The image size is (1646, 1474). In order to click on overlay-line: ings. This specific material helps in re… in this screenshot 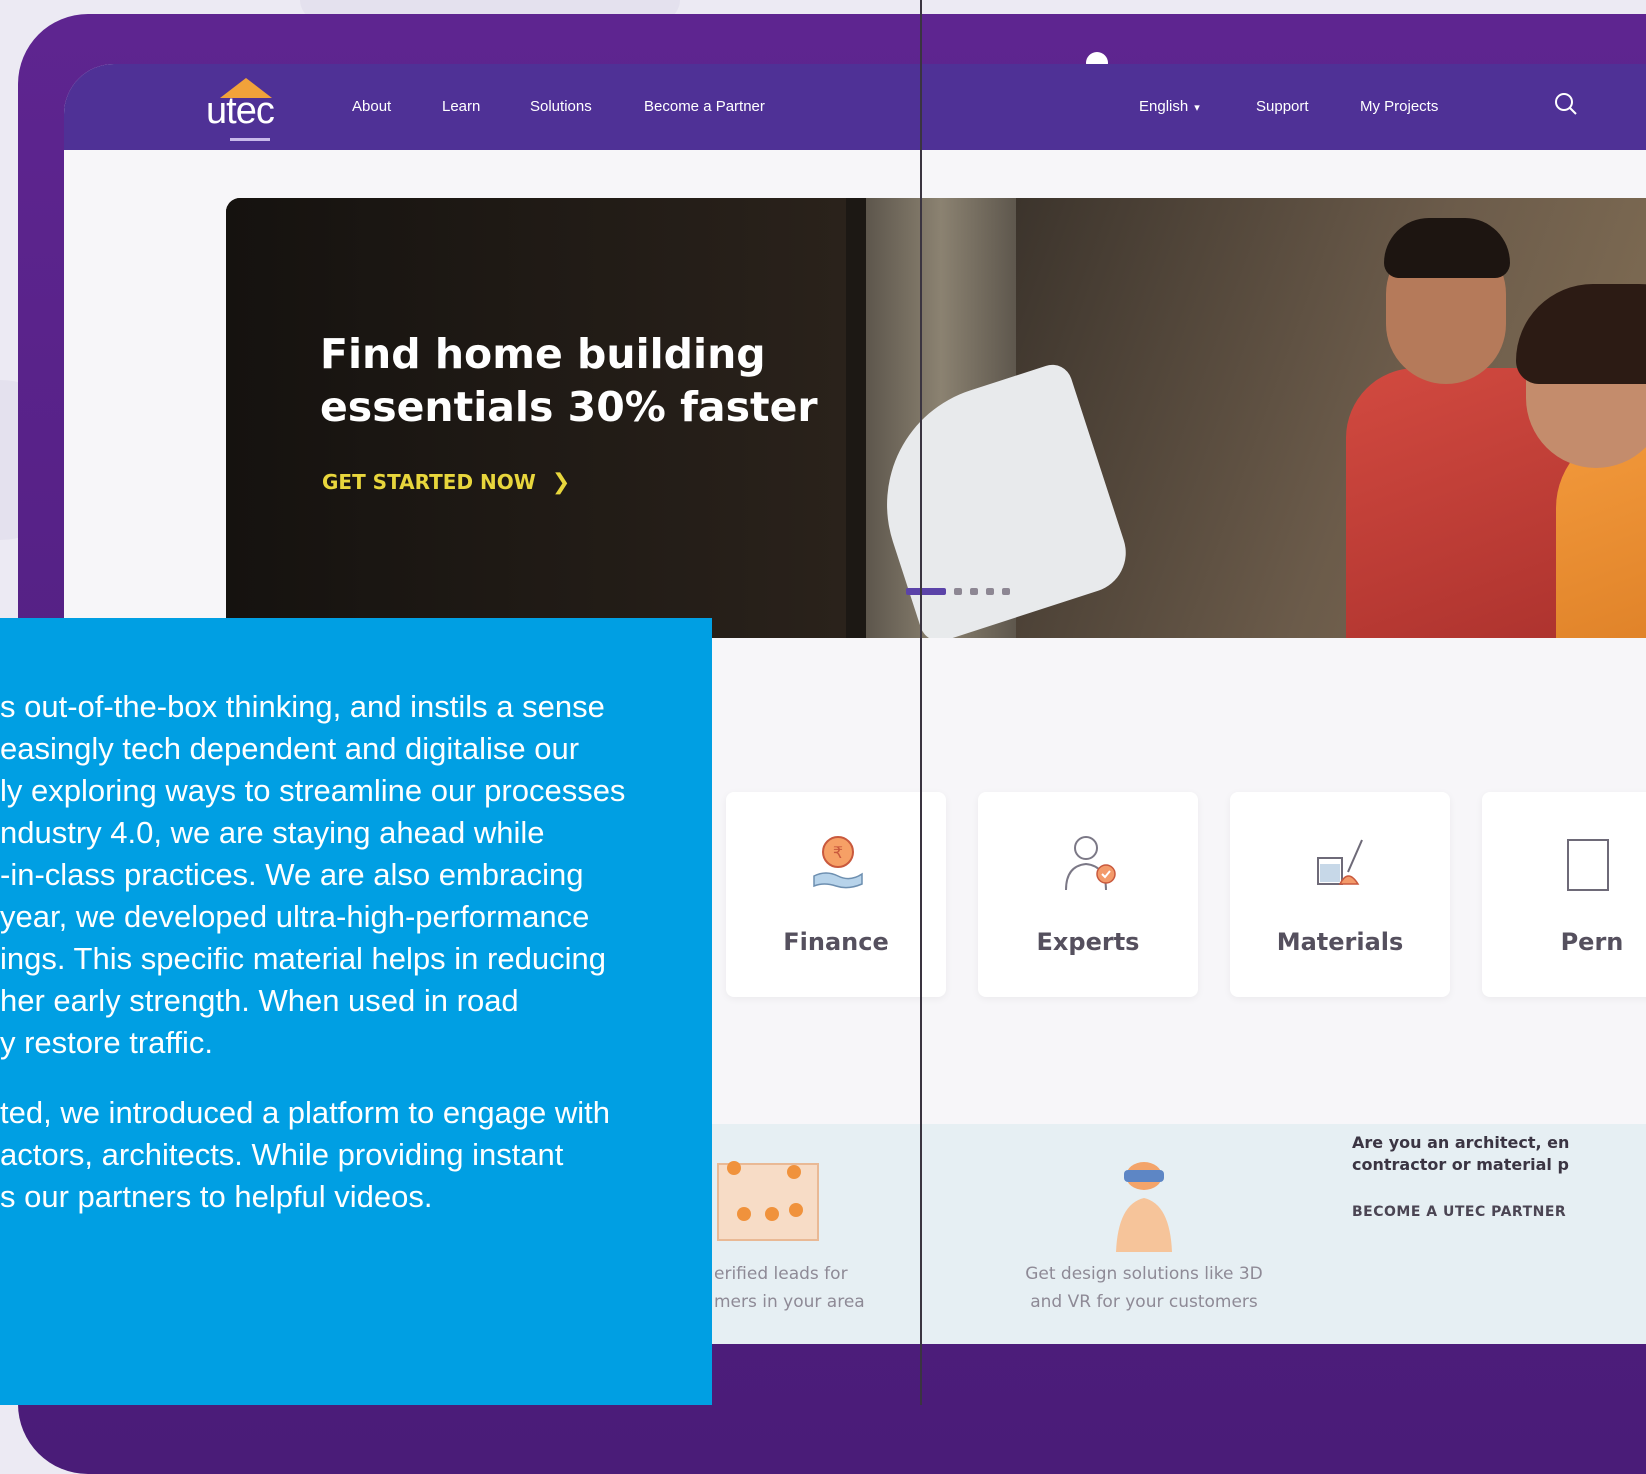, I will do `click(303, 958)`.